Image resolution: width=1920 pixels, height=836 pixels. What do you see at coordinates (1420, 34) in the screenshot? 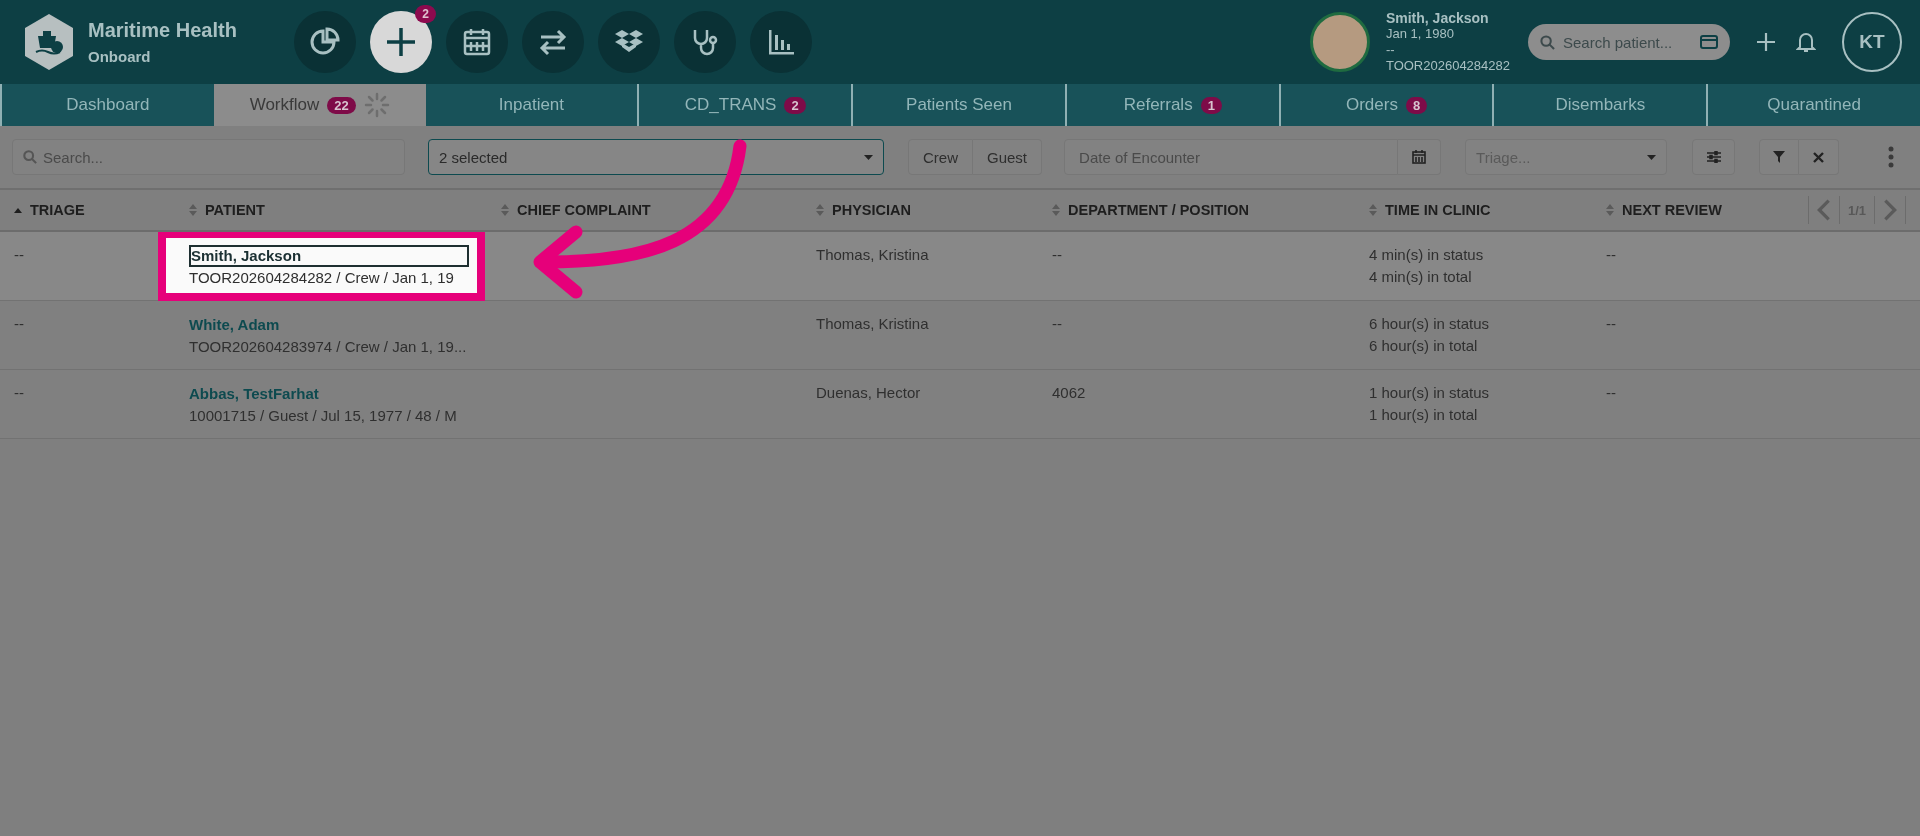
I see `patient-dob: Jan 1, 1980` at bounding box center [1420, 34].